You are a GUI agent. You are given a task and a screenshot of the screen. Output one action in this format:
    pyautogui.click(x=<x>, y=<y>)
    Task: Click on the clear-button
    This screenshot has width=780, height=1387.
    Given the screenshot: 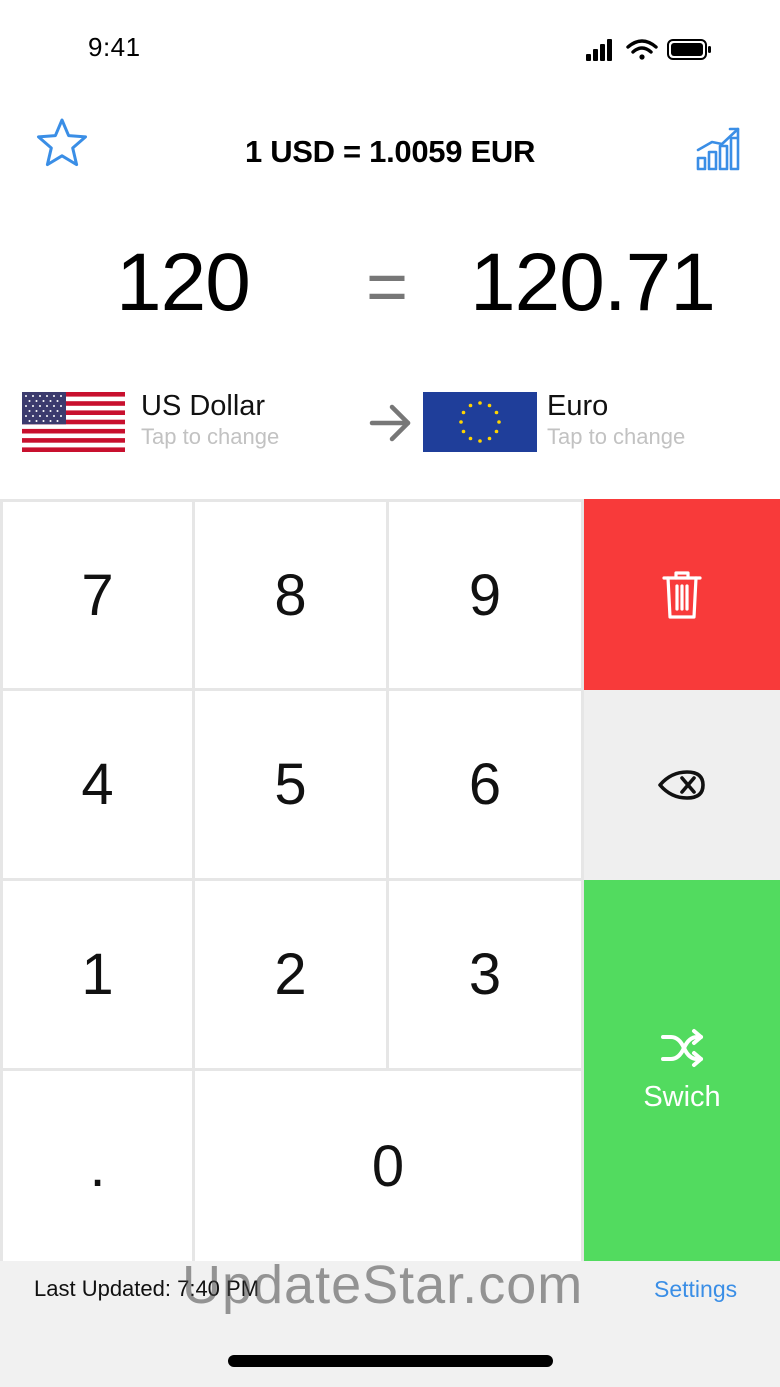 What is the action you would take?
    pyautogui.click(x=682, y=594)
    